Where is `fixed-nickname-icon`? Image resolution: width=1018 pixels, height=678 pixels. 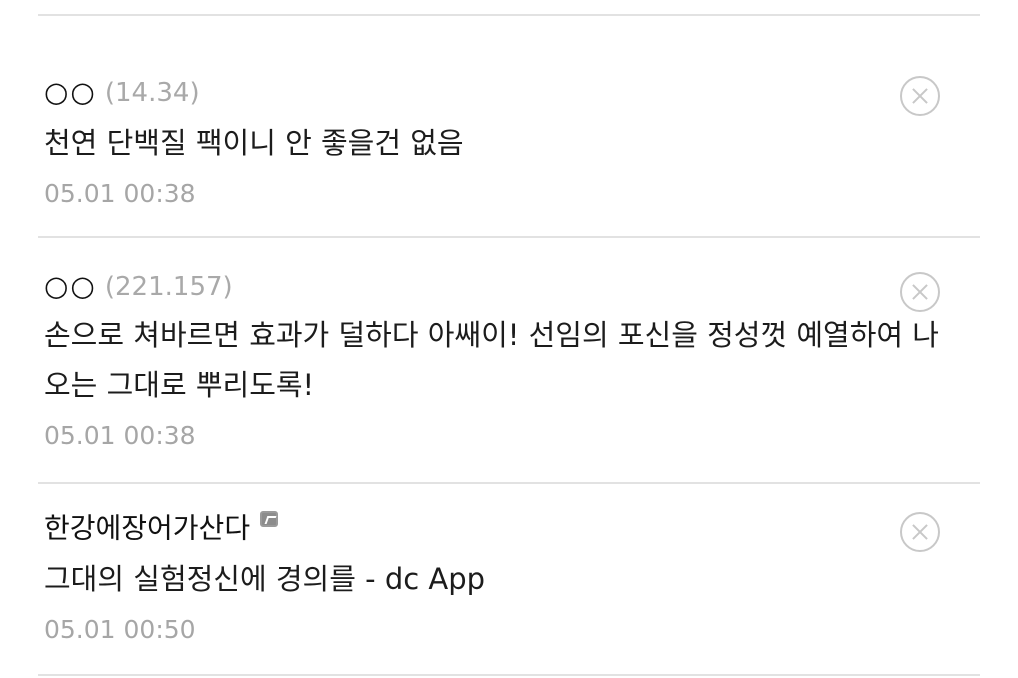
fixed-nickname-icon is located at coordinates (269, 519).